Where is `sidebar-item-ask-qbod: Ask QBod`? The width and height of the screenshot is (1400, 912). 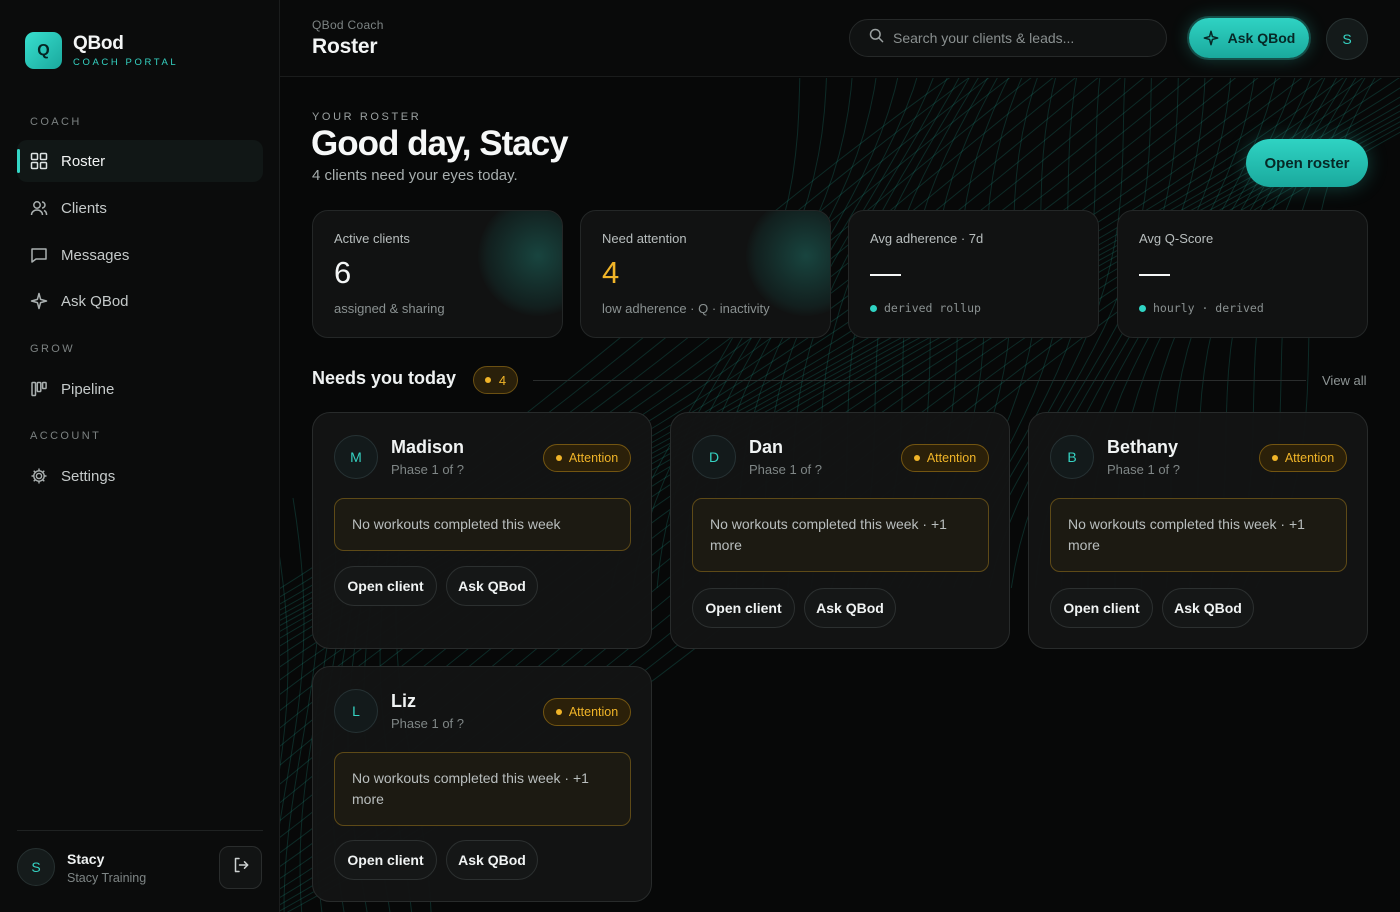 sidebar-item-ask-qbod: Ask QBod is located at coordinates (140, 301).